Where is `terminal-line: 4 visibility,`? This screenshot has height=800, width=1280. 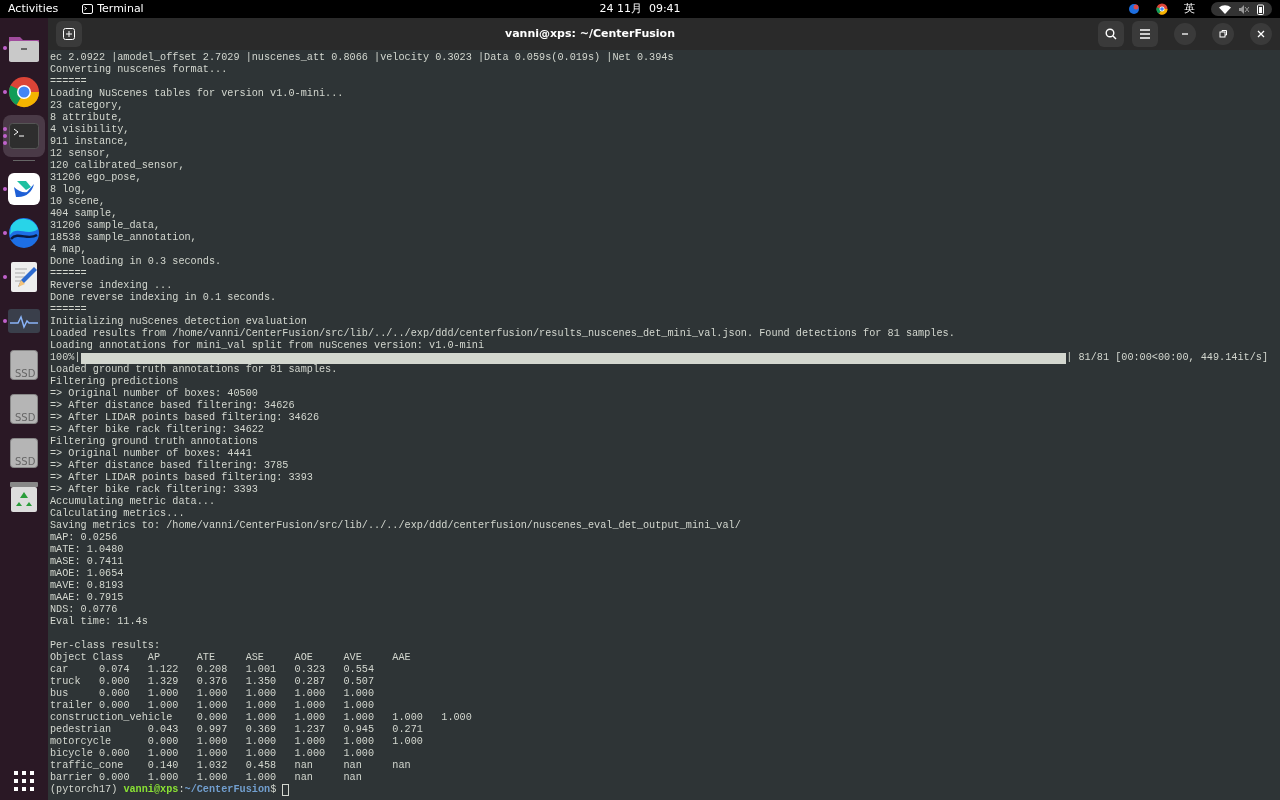
terminal-line: 4 visibility, is located at coordinates (90, 130).